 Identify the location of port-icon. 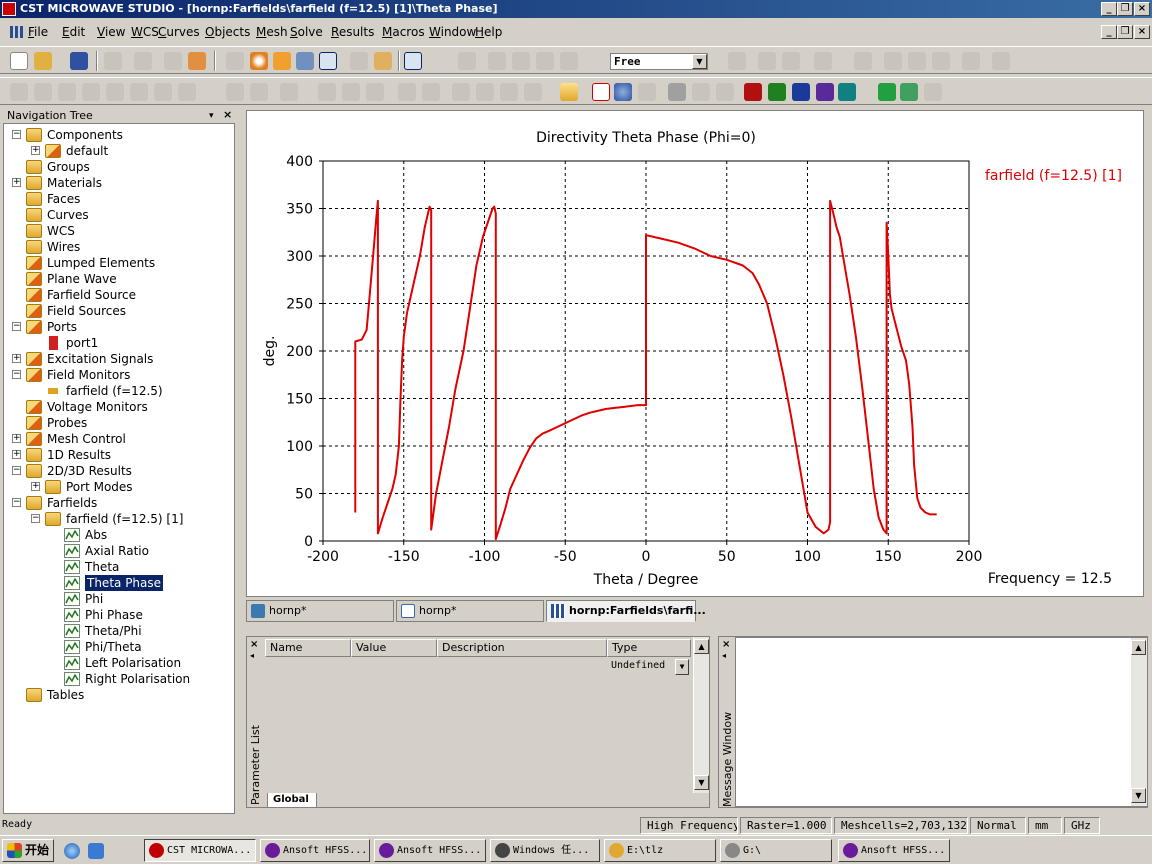
(407, 92).